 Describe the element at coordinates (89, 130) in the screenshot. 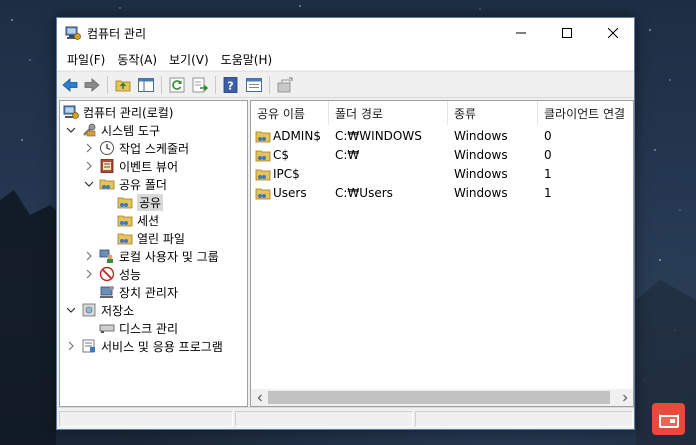

I see `system-tools-icon` at that location.